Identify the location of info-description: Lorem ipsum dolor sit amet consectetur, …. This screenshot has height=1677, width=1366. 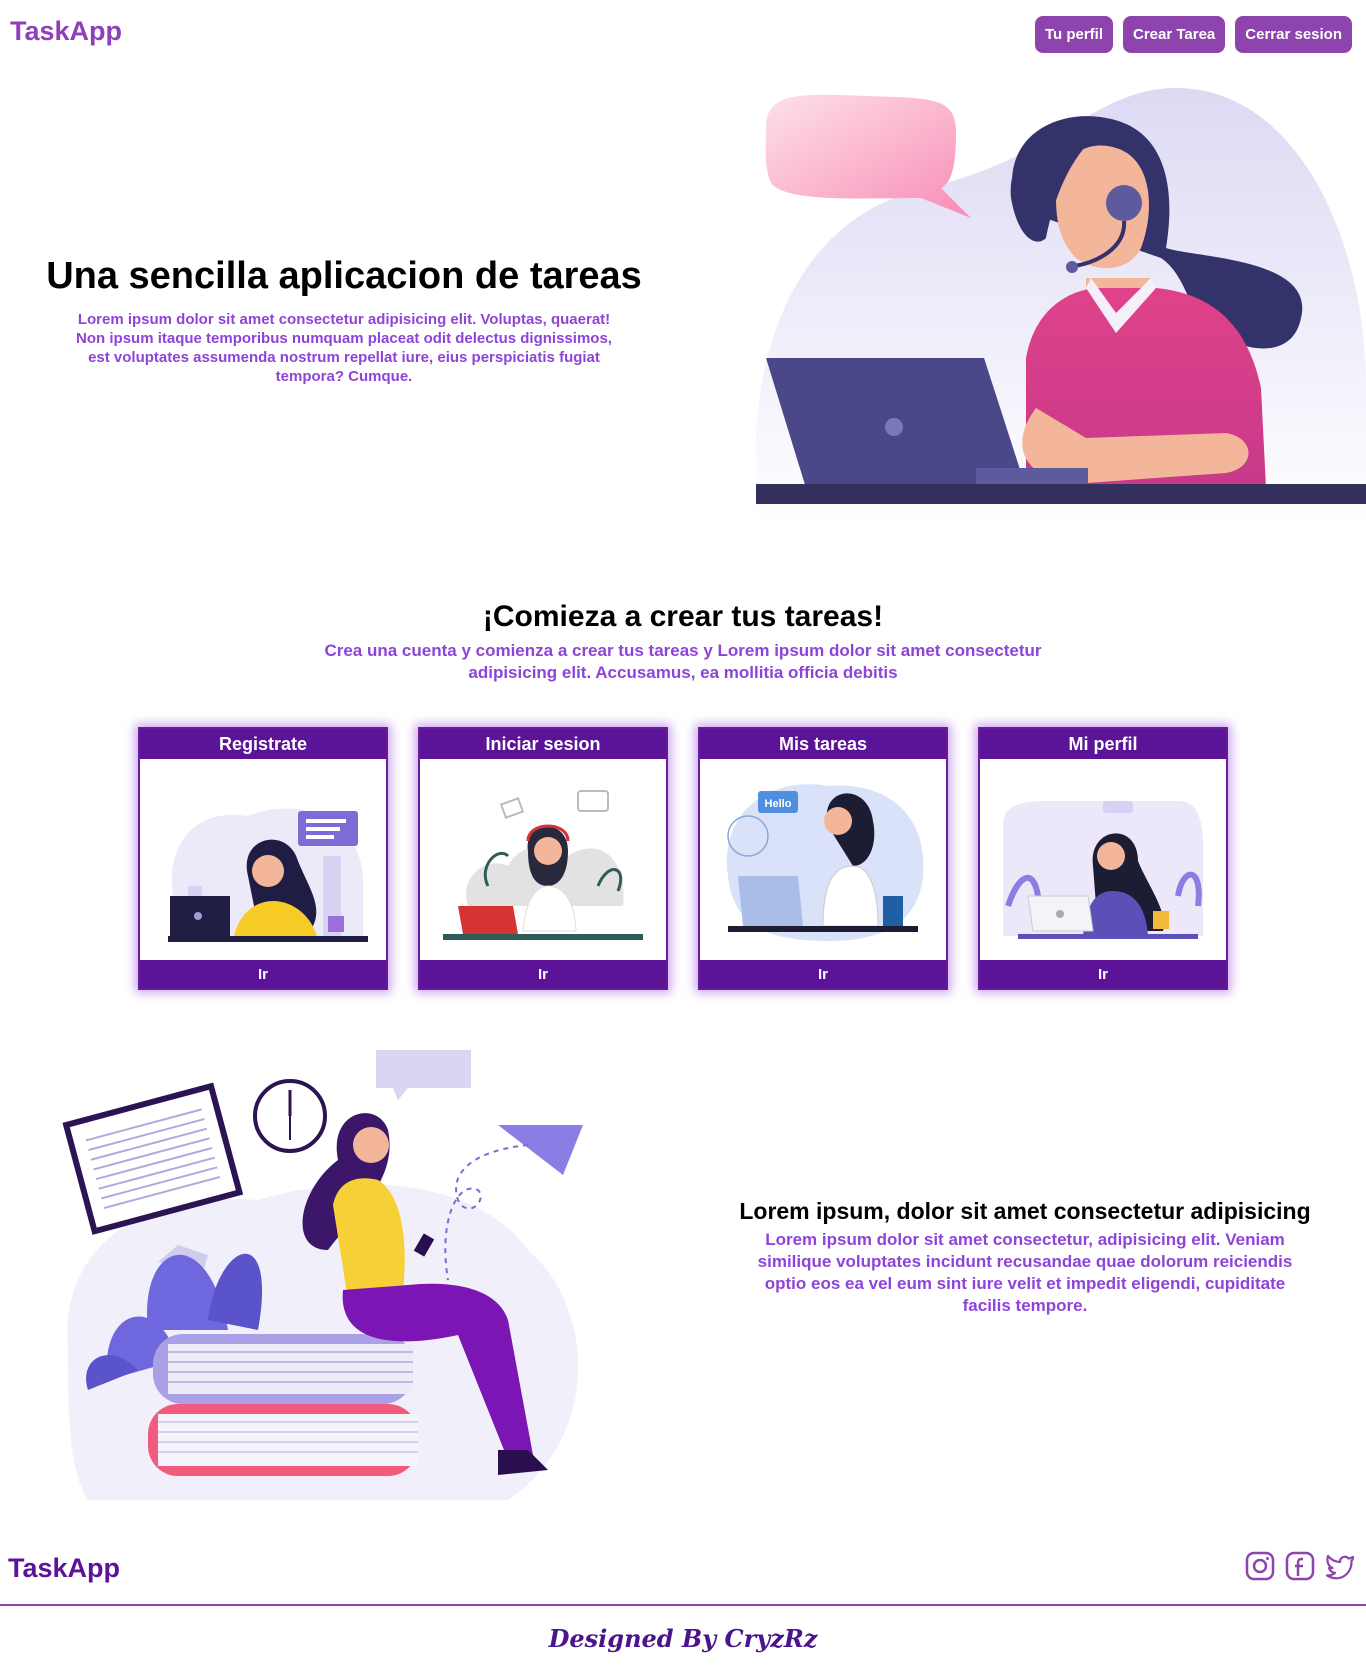
(1025, 1272).